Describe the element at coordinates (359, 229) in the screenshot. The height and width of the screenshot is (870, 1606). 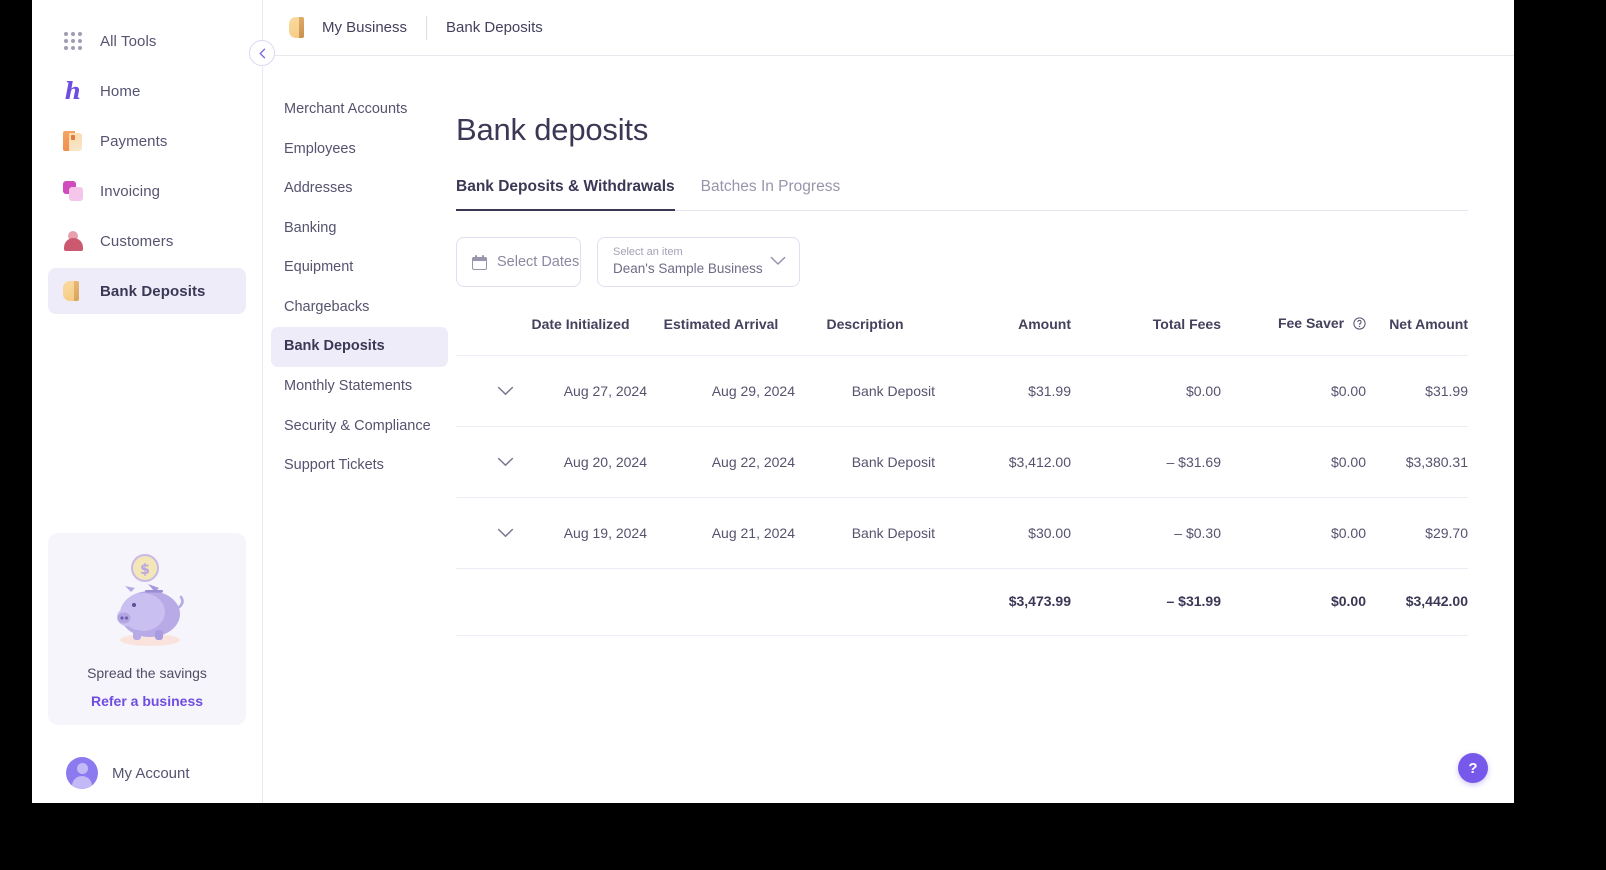
I see `secondary-item-banking: Banking` at that location.